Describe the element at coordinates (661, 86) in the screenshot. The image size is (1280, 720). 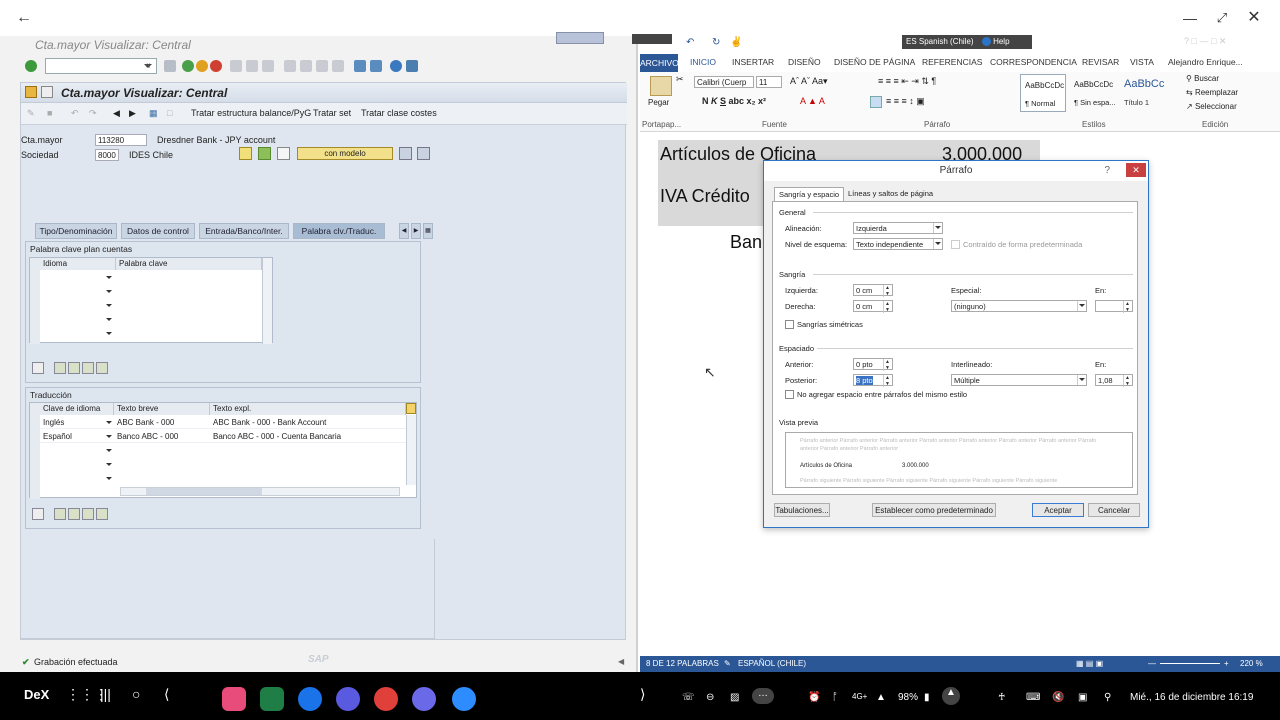
I see `paste-icon` at that location.